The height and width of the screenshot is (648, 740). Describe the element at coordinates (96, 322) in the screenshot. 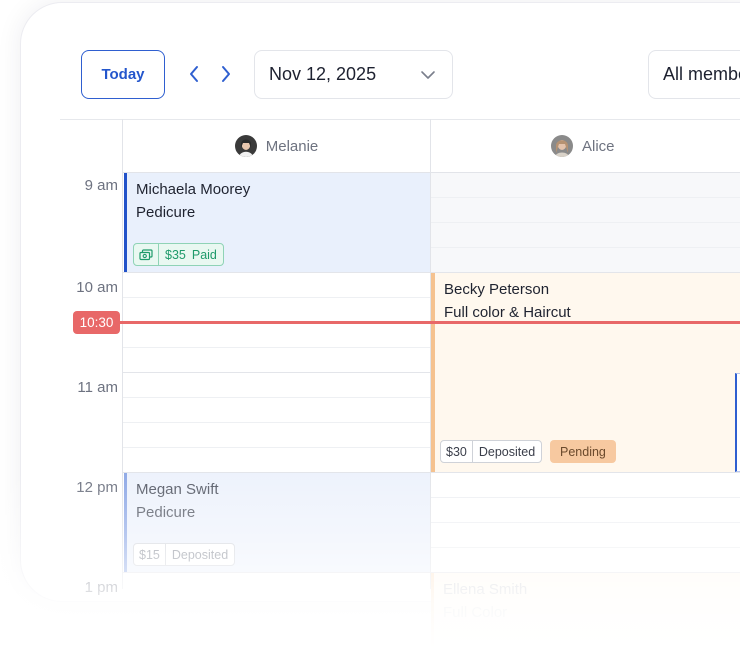

I see `current-time-badge: 10:30` at that location.